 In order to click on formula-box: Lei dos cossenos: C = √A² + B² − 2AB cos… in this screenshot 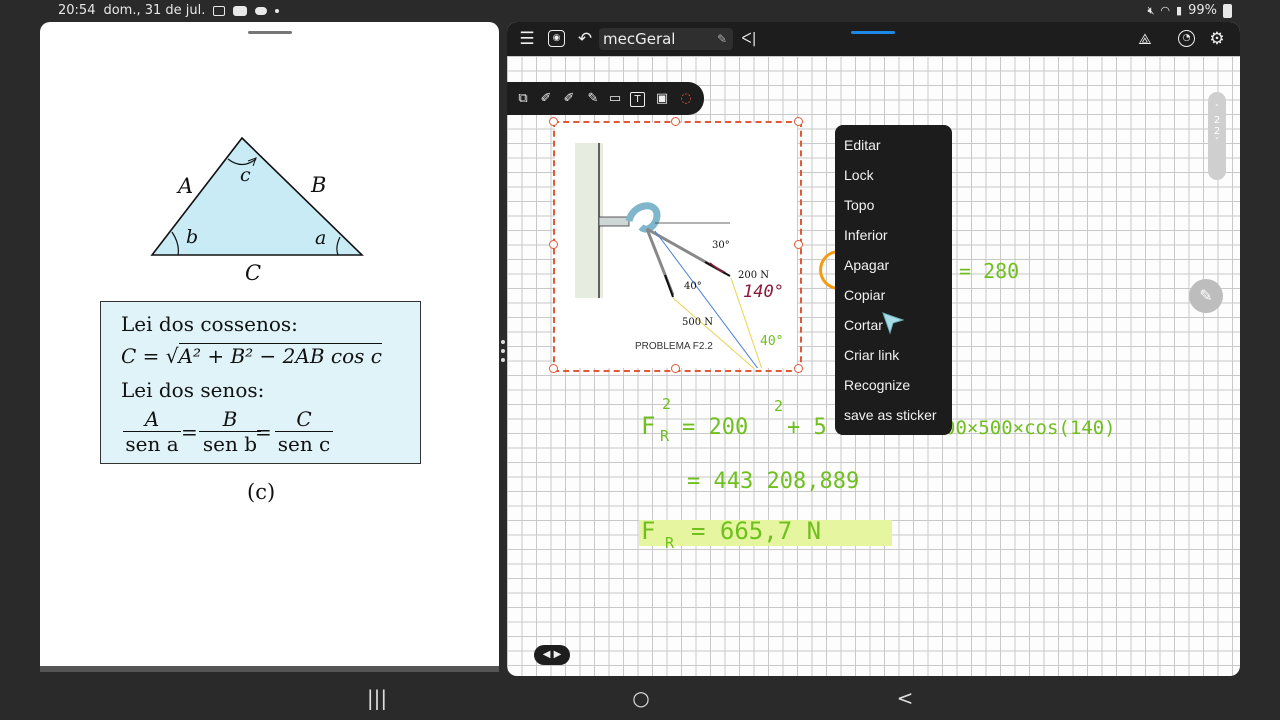, I will do `click(260, 382)`.